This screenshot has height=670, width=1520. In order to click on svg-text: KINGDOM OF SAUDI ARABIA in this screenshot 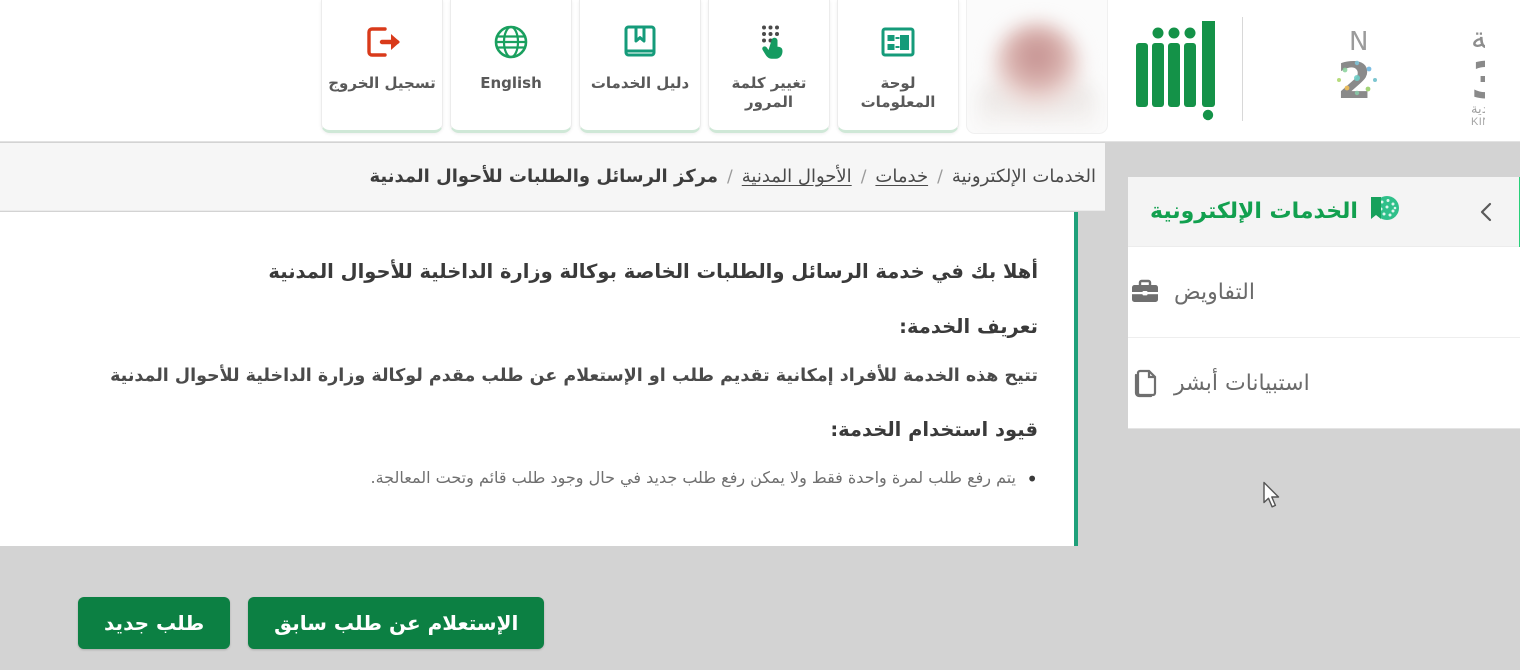, I will do `click(1478, 122)`.